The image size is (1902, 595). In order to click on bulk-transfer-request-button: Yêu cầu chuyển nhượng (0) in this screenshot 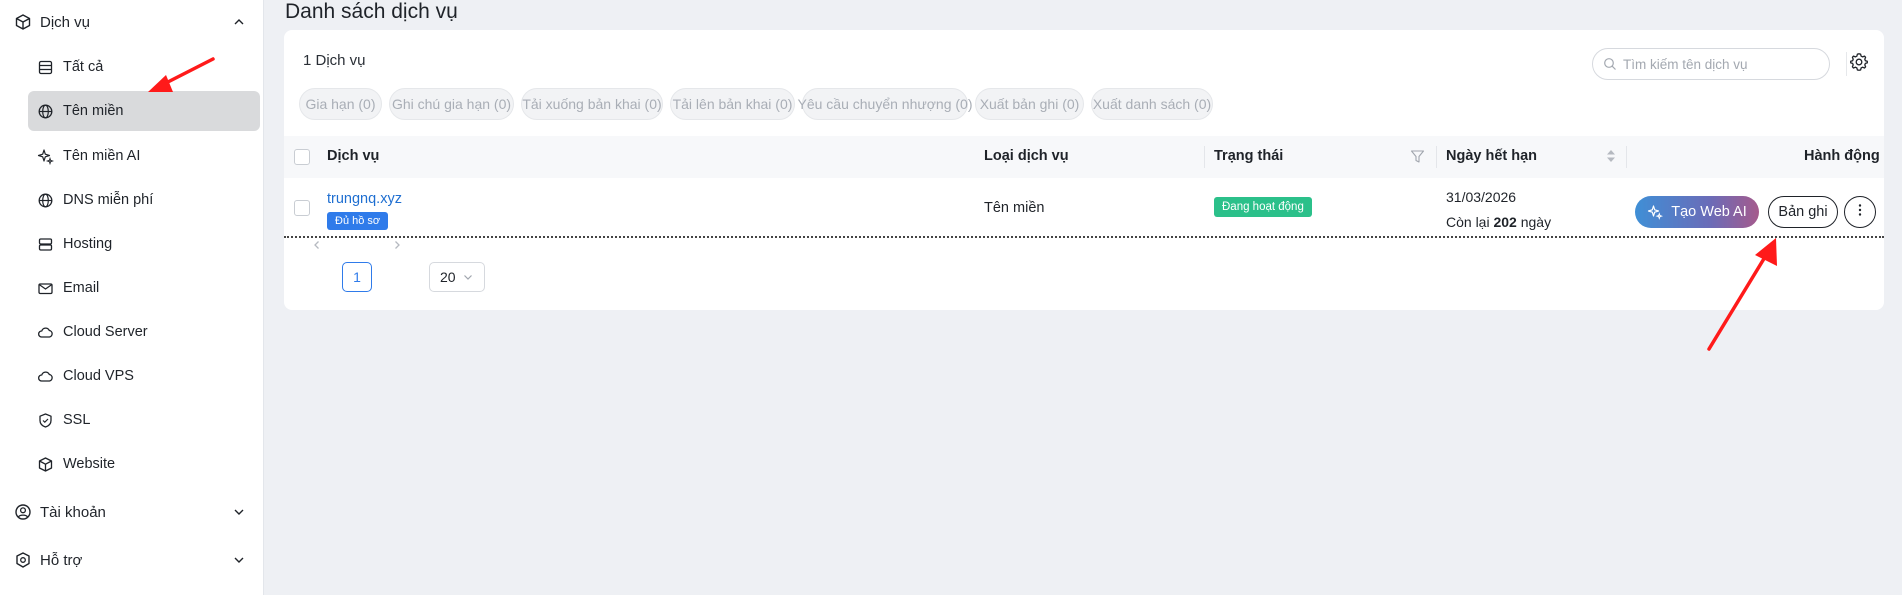, I will do `click(885, 104)`.